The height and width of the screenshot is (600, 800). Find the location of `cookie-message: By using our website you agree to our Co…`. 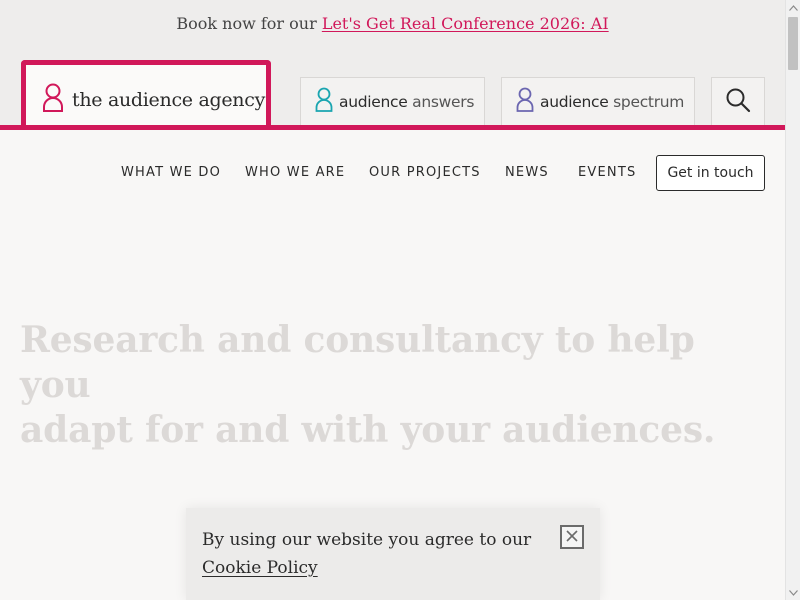

cookie-message: By using our website you agree to our Co… is located at coordinates (367, 554).